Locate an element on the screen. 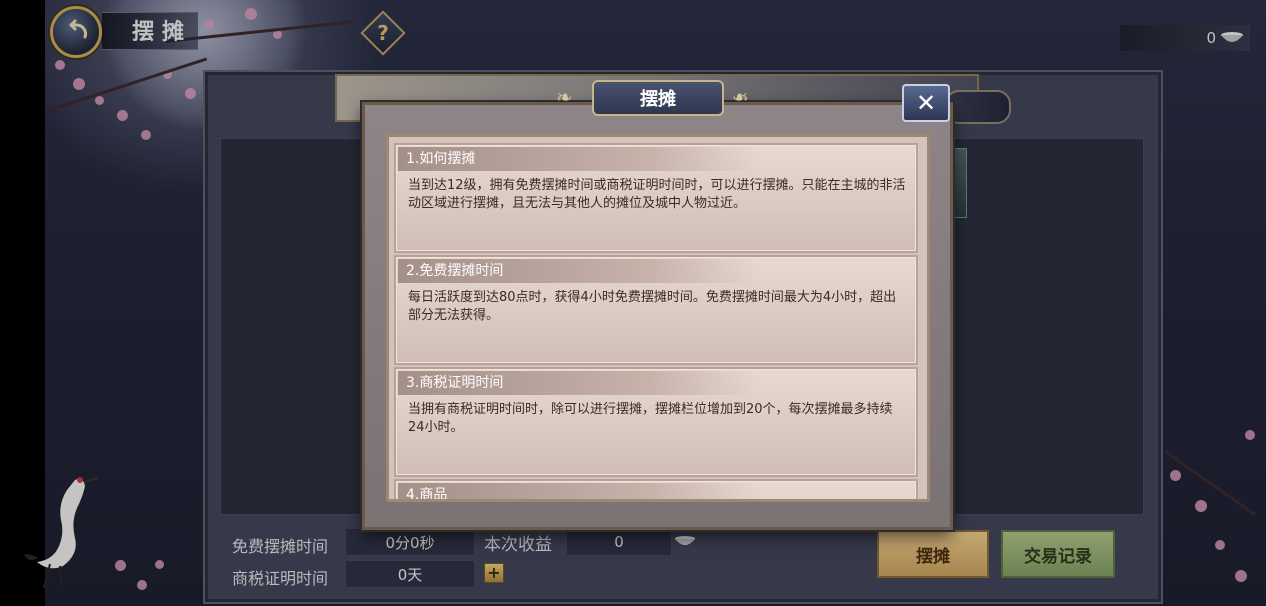 The height and width of the screenshot is (606, 1266). section-heading: 3.商税证明时间 is located at coordinates (578, 383).